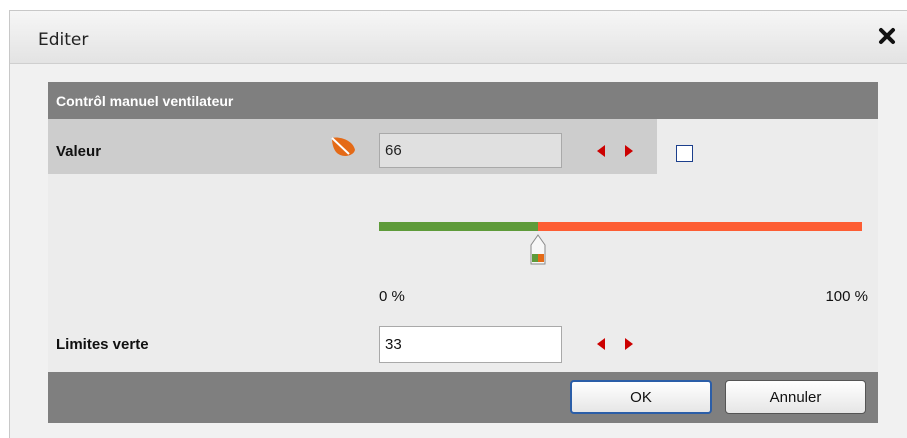 This screenshot has width=907, height=438. I want to click on increase-valeur-arrow-icon, so click(629, 151).